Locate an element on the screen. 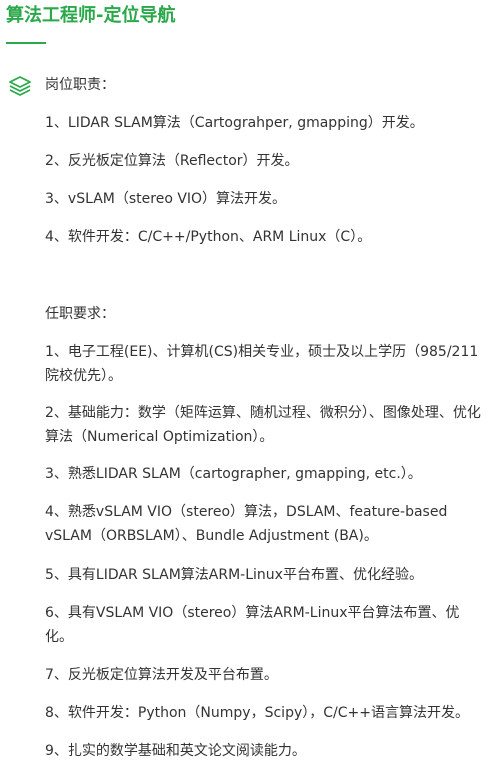 This screenshot has height=778, width=494. requirement-item: 5、具有LIDAR SLAM算法ARM-Linux平台布置、优化经验。 is located at coordinates (234, 575).